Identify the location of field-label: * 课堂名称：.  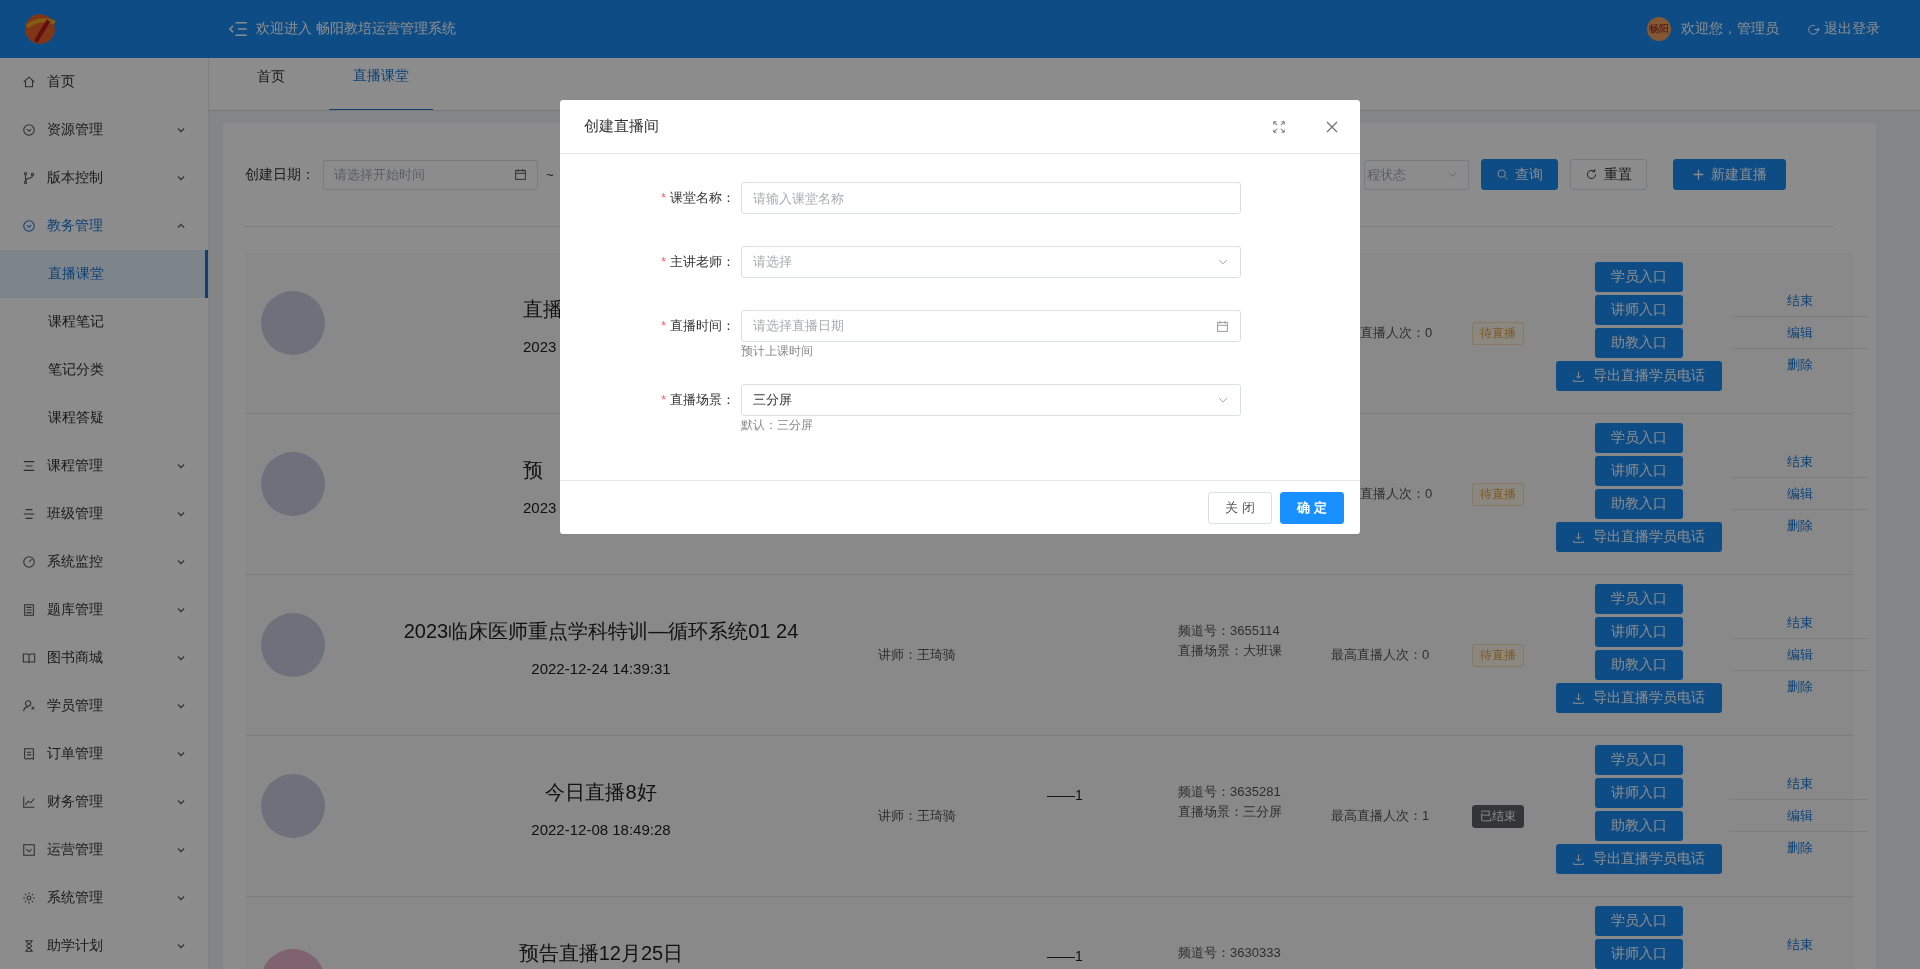
(697, 198).